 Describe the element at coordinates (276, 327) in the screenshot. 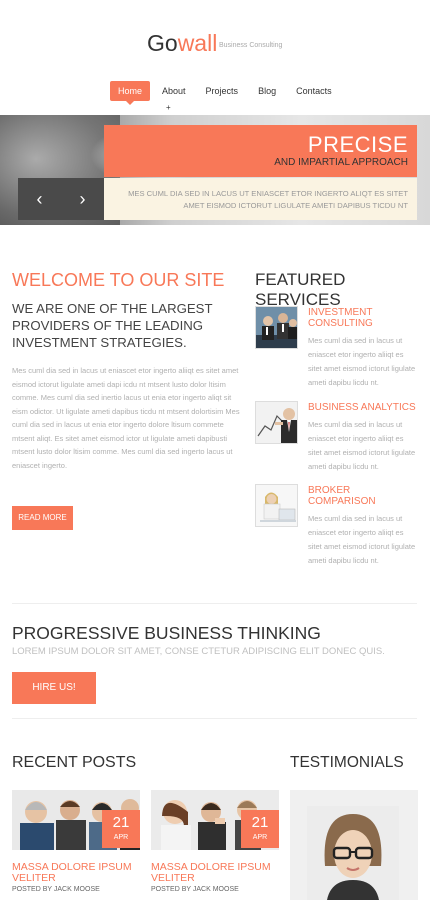

I see `service-image-investment` at that location.